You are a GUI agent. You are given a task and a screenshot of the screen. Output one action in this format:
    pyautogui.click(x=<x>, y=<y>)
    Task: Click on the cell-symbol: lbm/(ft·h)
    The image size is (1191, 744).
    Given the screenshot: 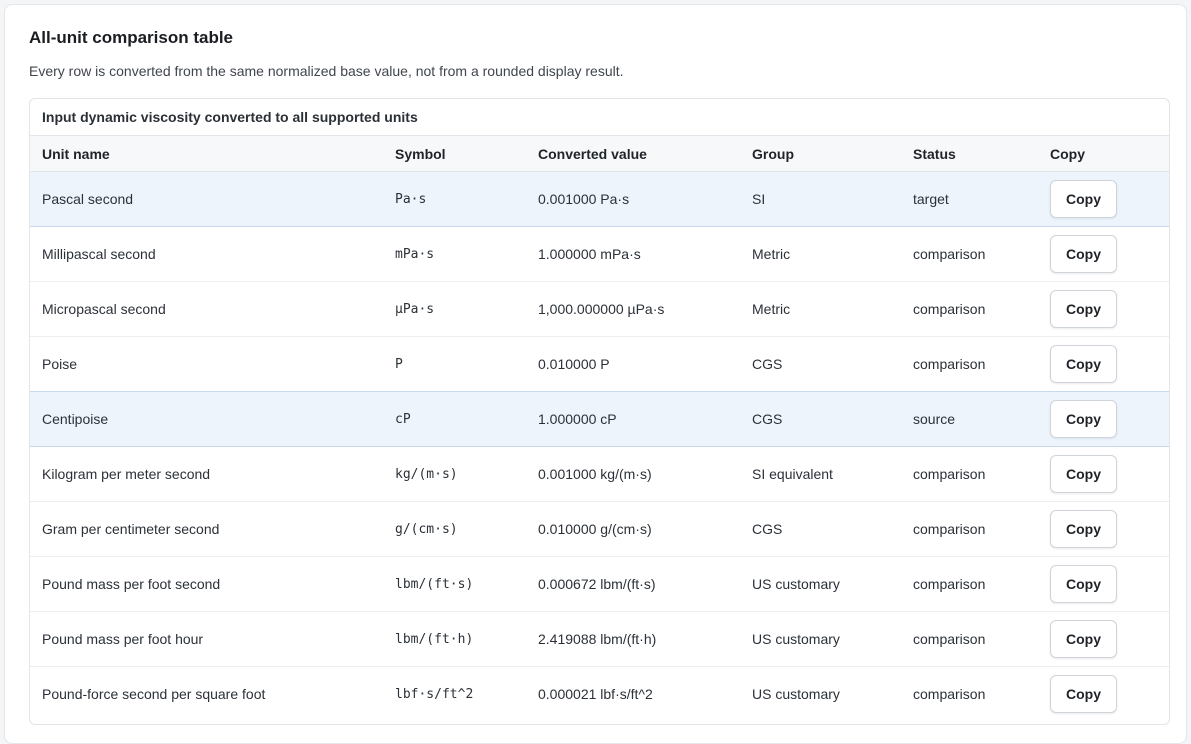 What is the action you would take?
    pyautogui.click(x=454, y=639)
    